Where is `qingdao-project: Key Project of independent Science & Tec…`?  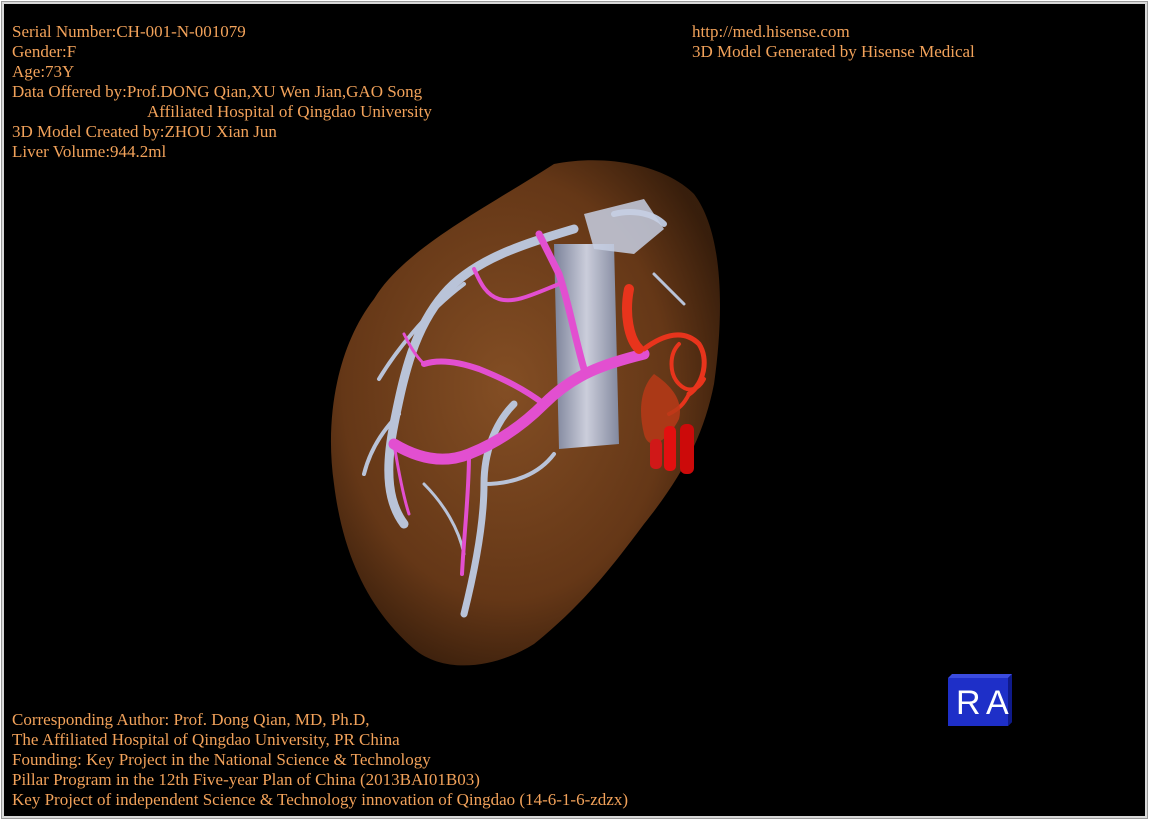 qingdao-project: Key Project of independent Science & Tec… is located at coordinates (320, 799).